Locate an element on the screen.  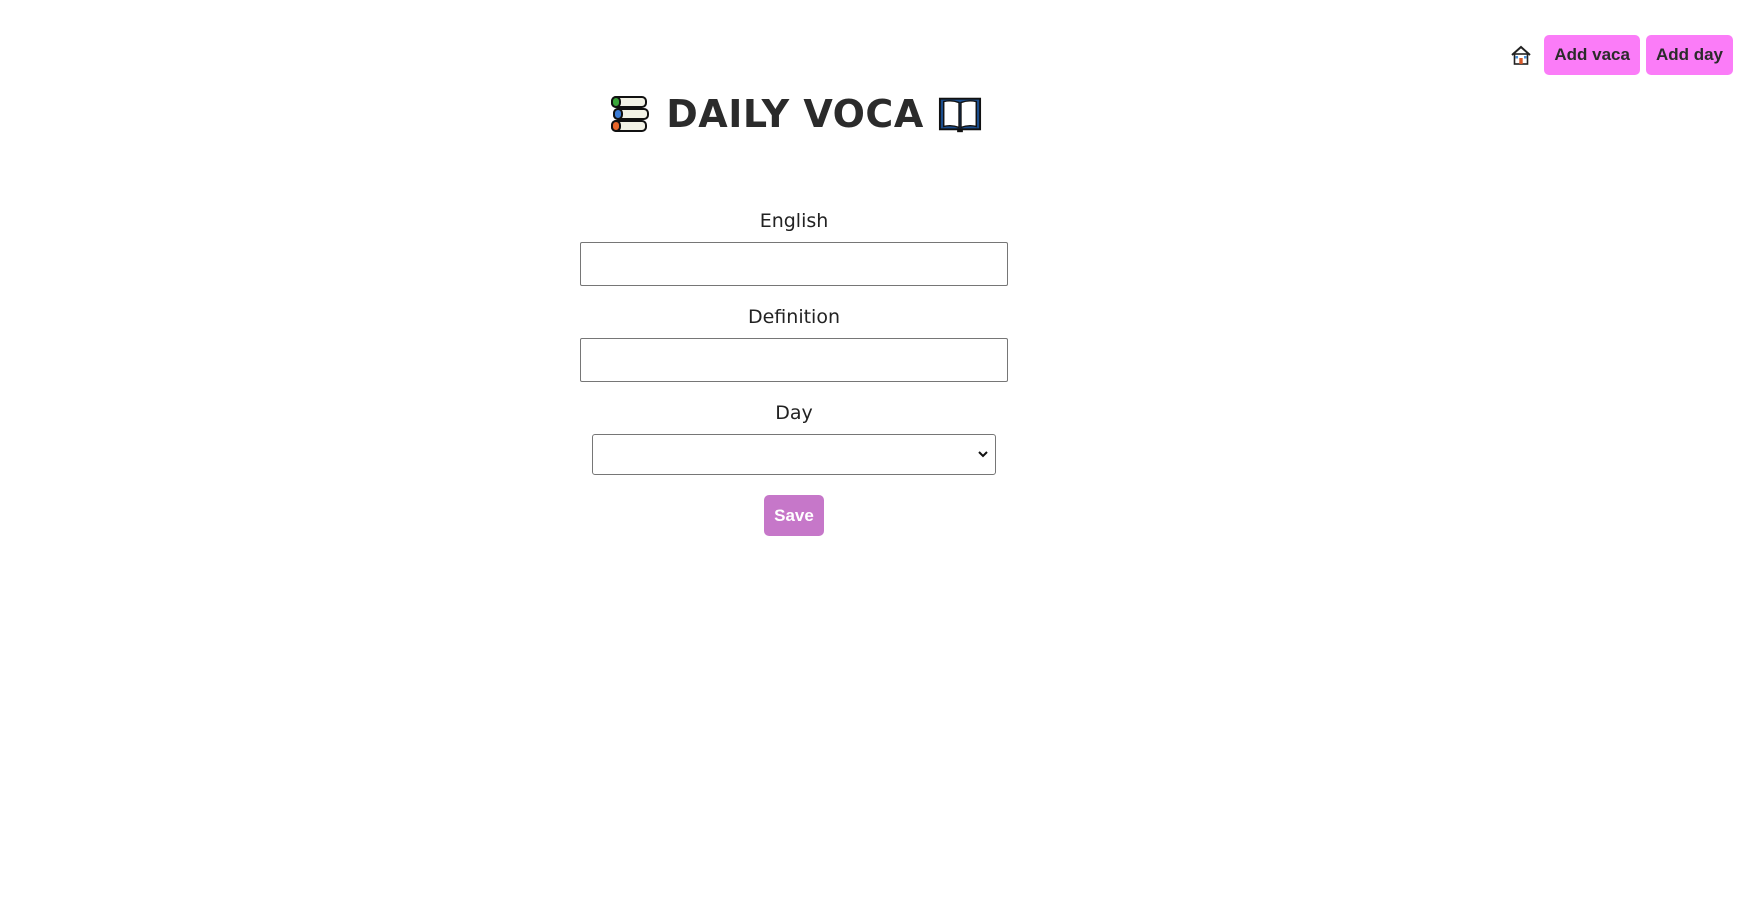
books-icon is located at coordinates (630, 114).